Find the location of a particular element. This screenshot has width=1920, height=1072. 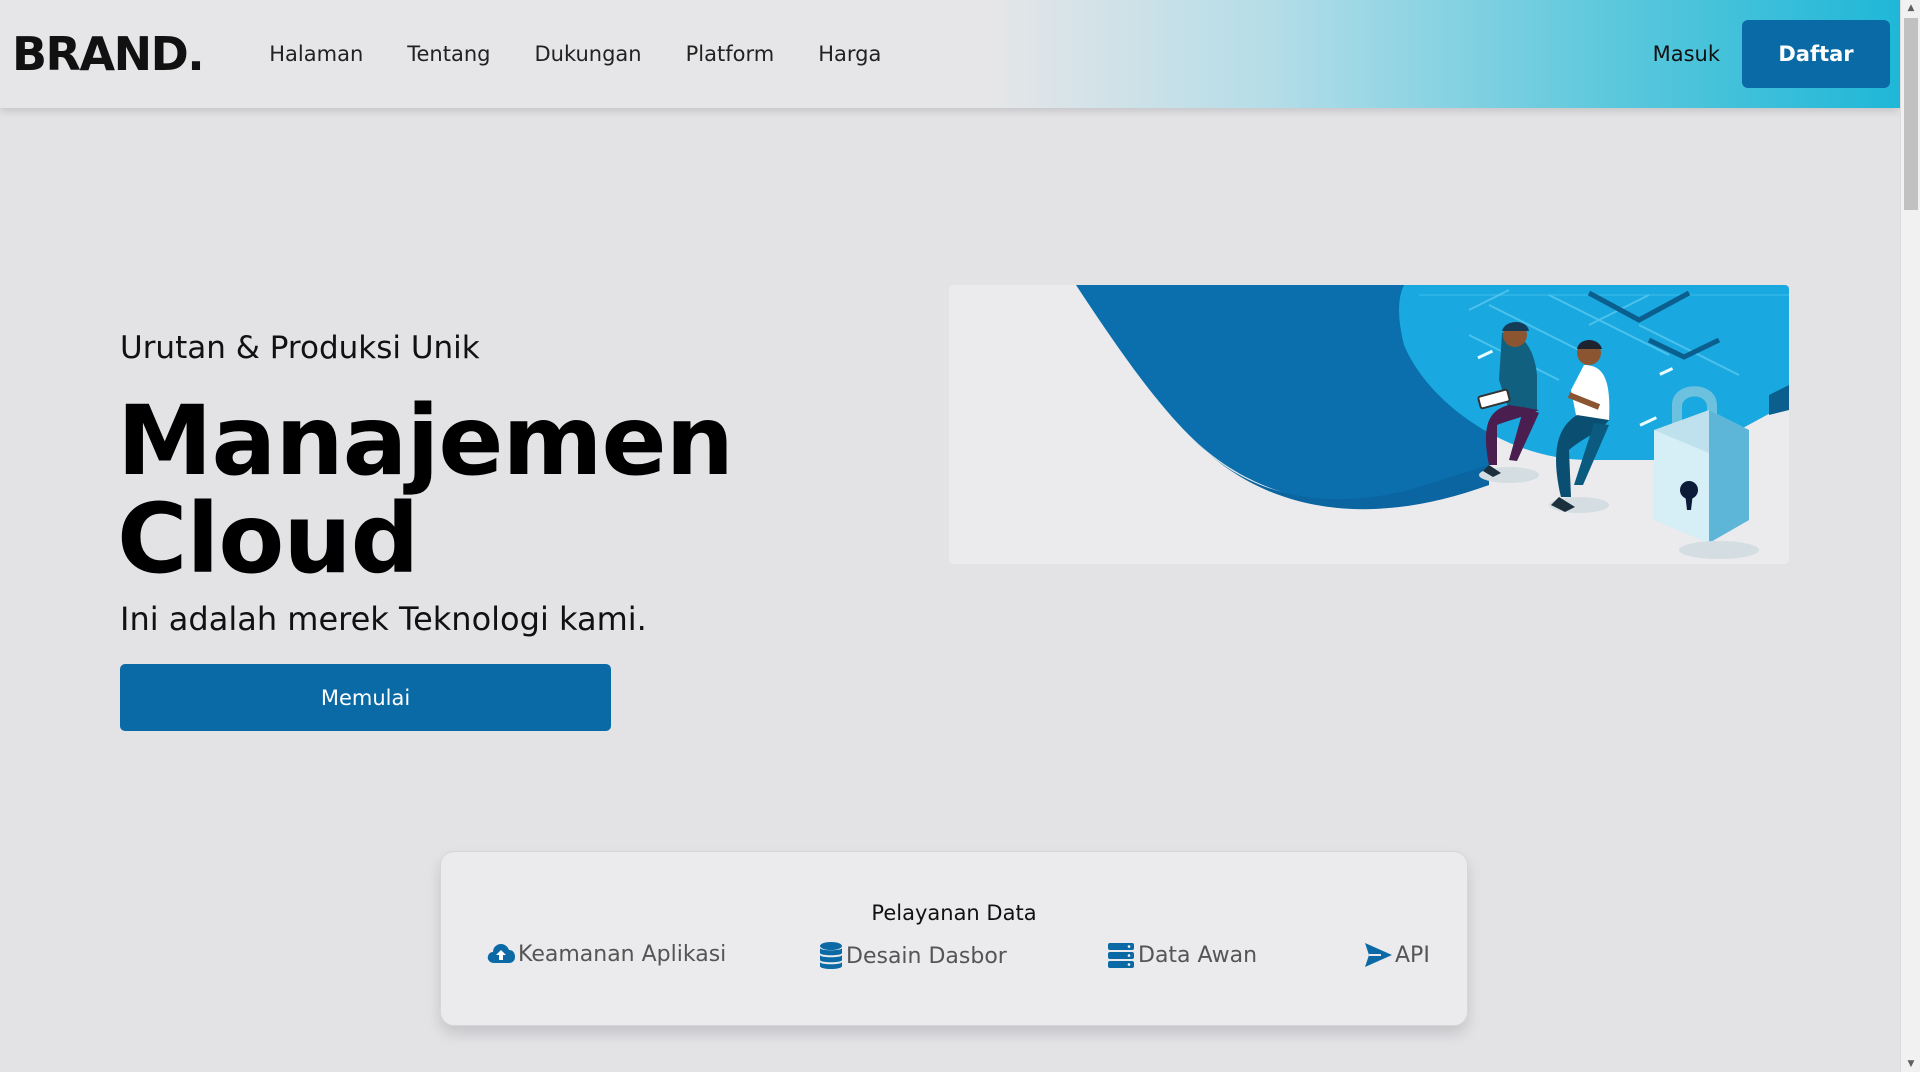

services-title: Pelayanan Data is located at coordinates (954, 913).